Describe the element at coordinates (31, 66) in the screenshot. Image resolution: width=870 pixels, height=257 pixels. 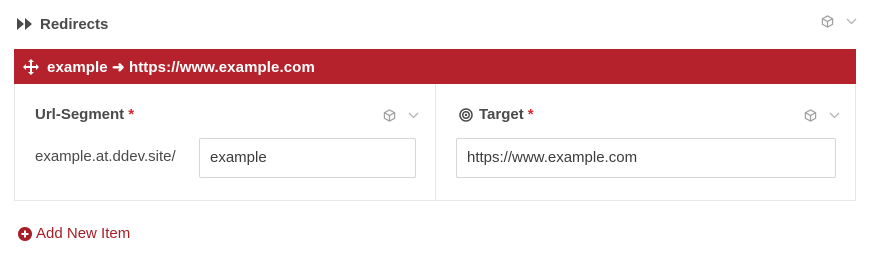
I see `move-arrows-icon` at that location.